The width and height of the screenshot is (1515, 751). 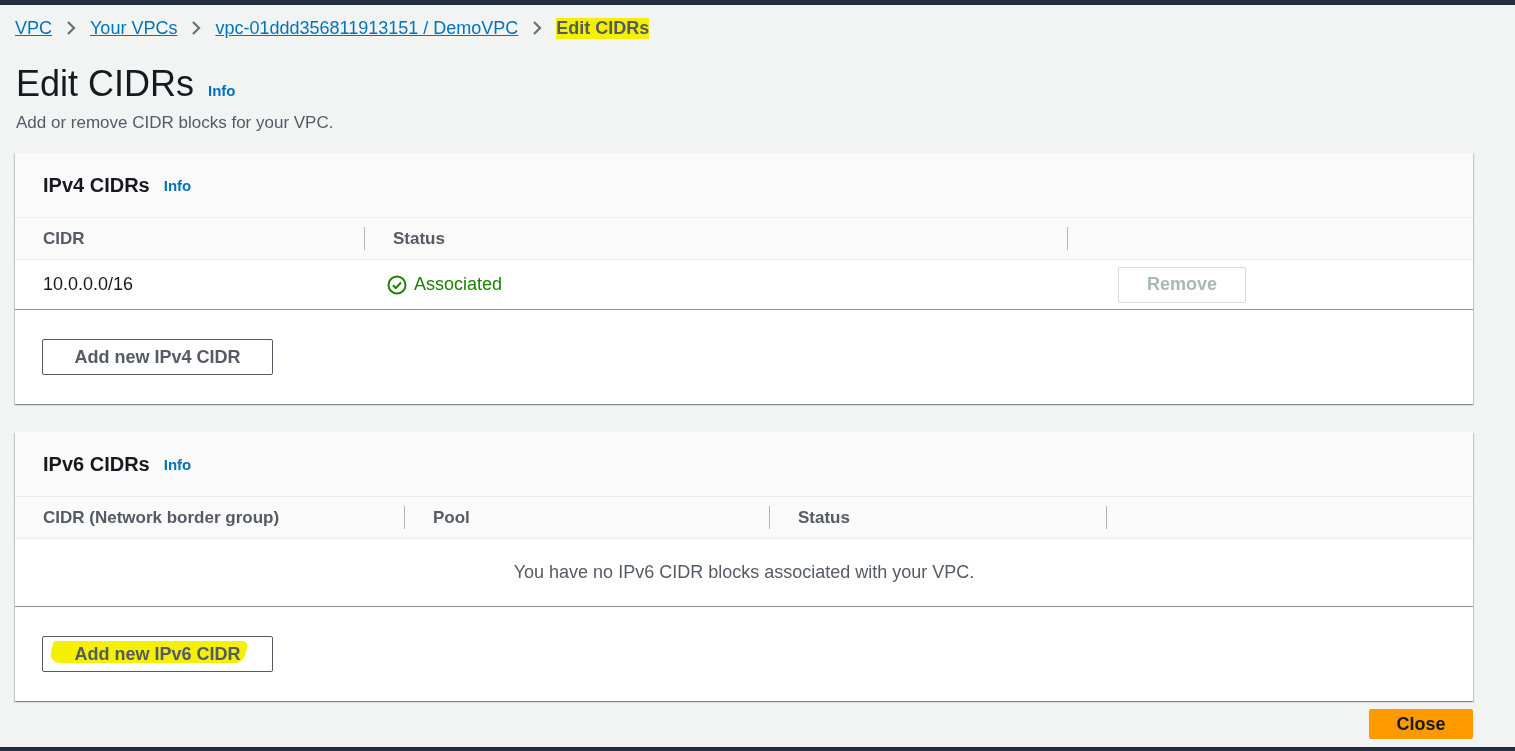 What do you see at coordinates (451, 517) in the screenshot?
I see `column-header: Pool` at bounding box center [451, 517].